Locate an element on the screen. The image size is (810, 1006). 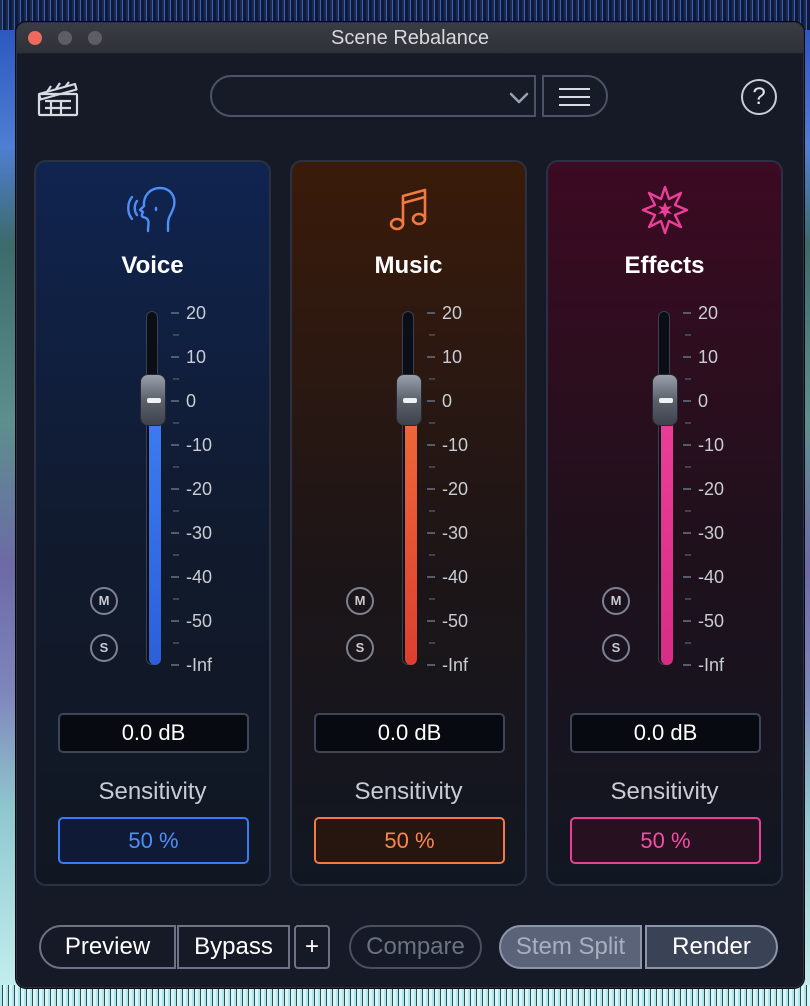
panel-title: Music is located at coordinates (408, 265).